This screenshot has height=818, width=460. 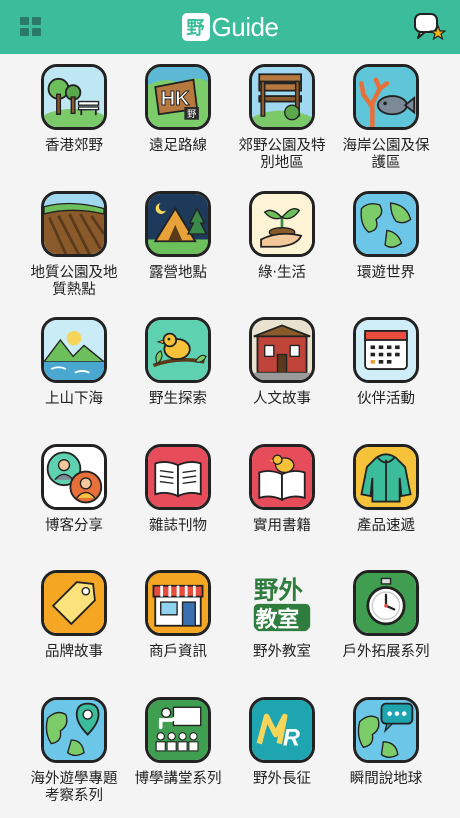 I want to click on category-label: 產品速遞, so click(x=386, y=525).